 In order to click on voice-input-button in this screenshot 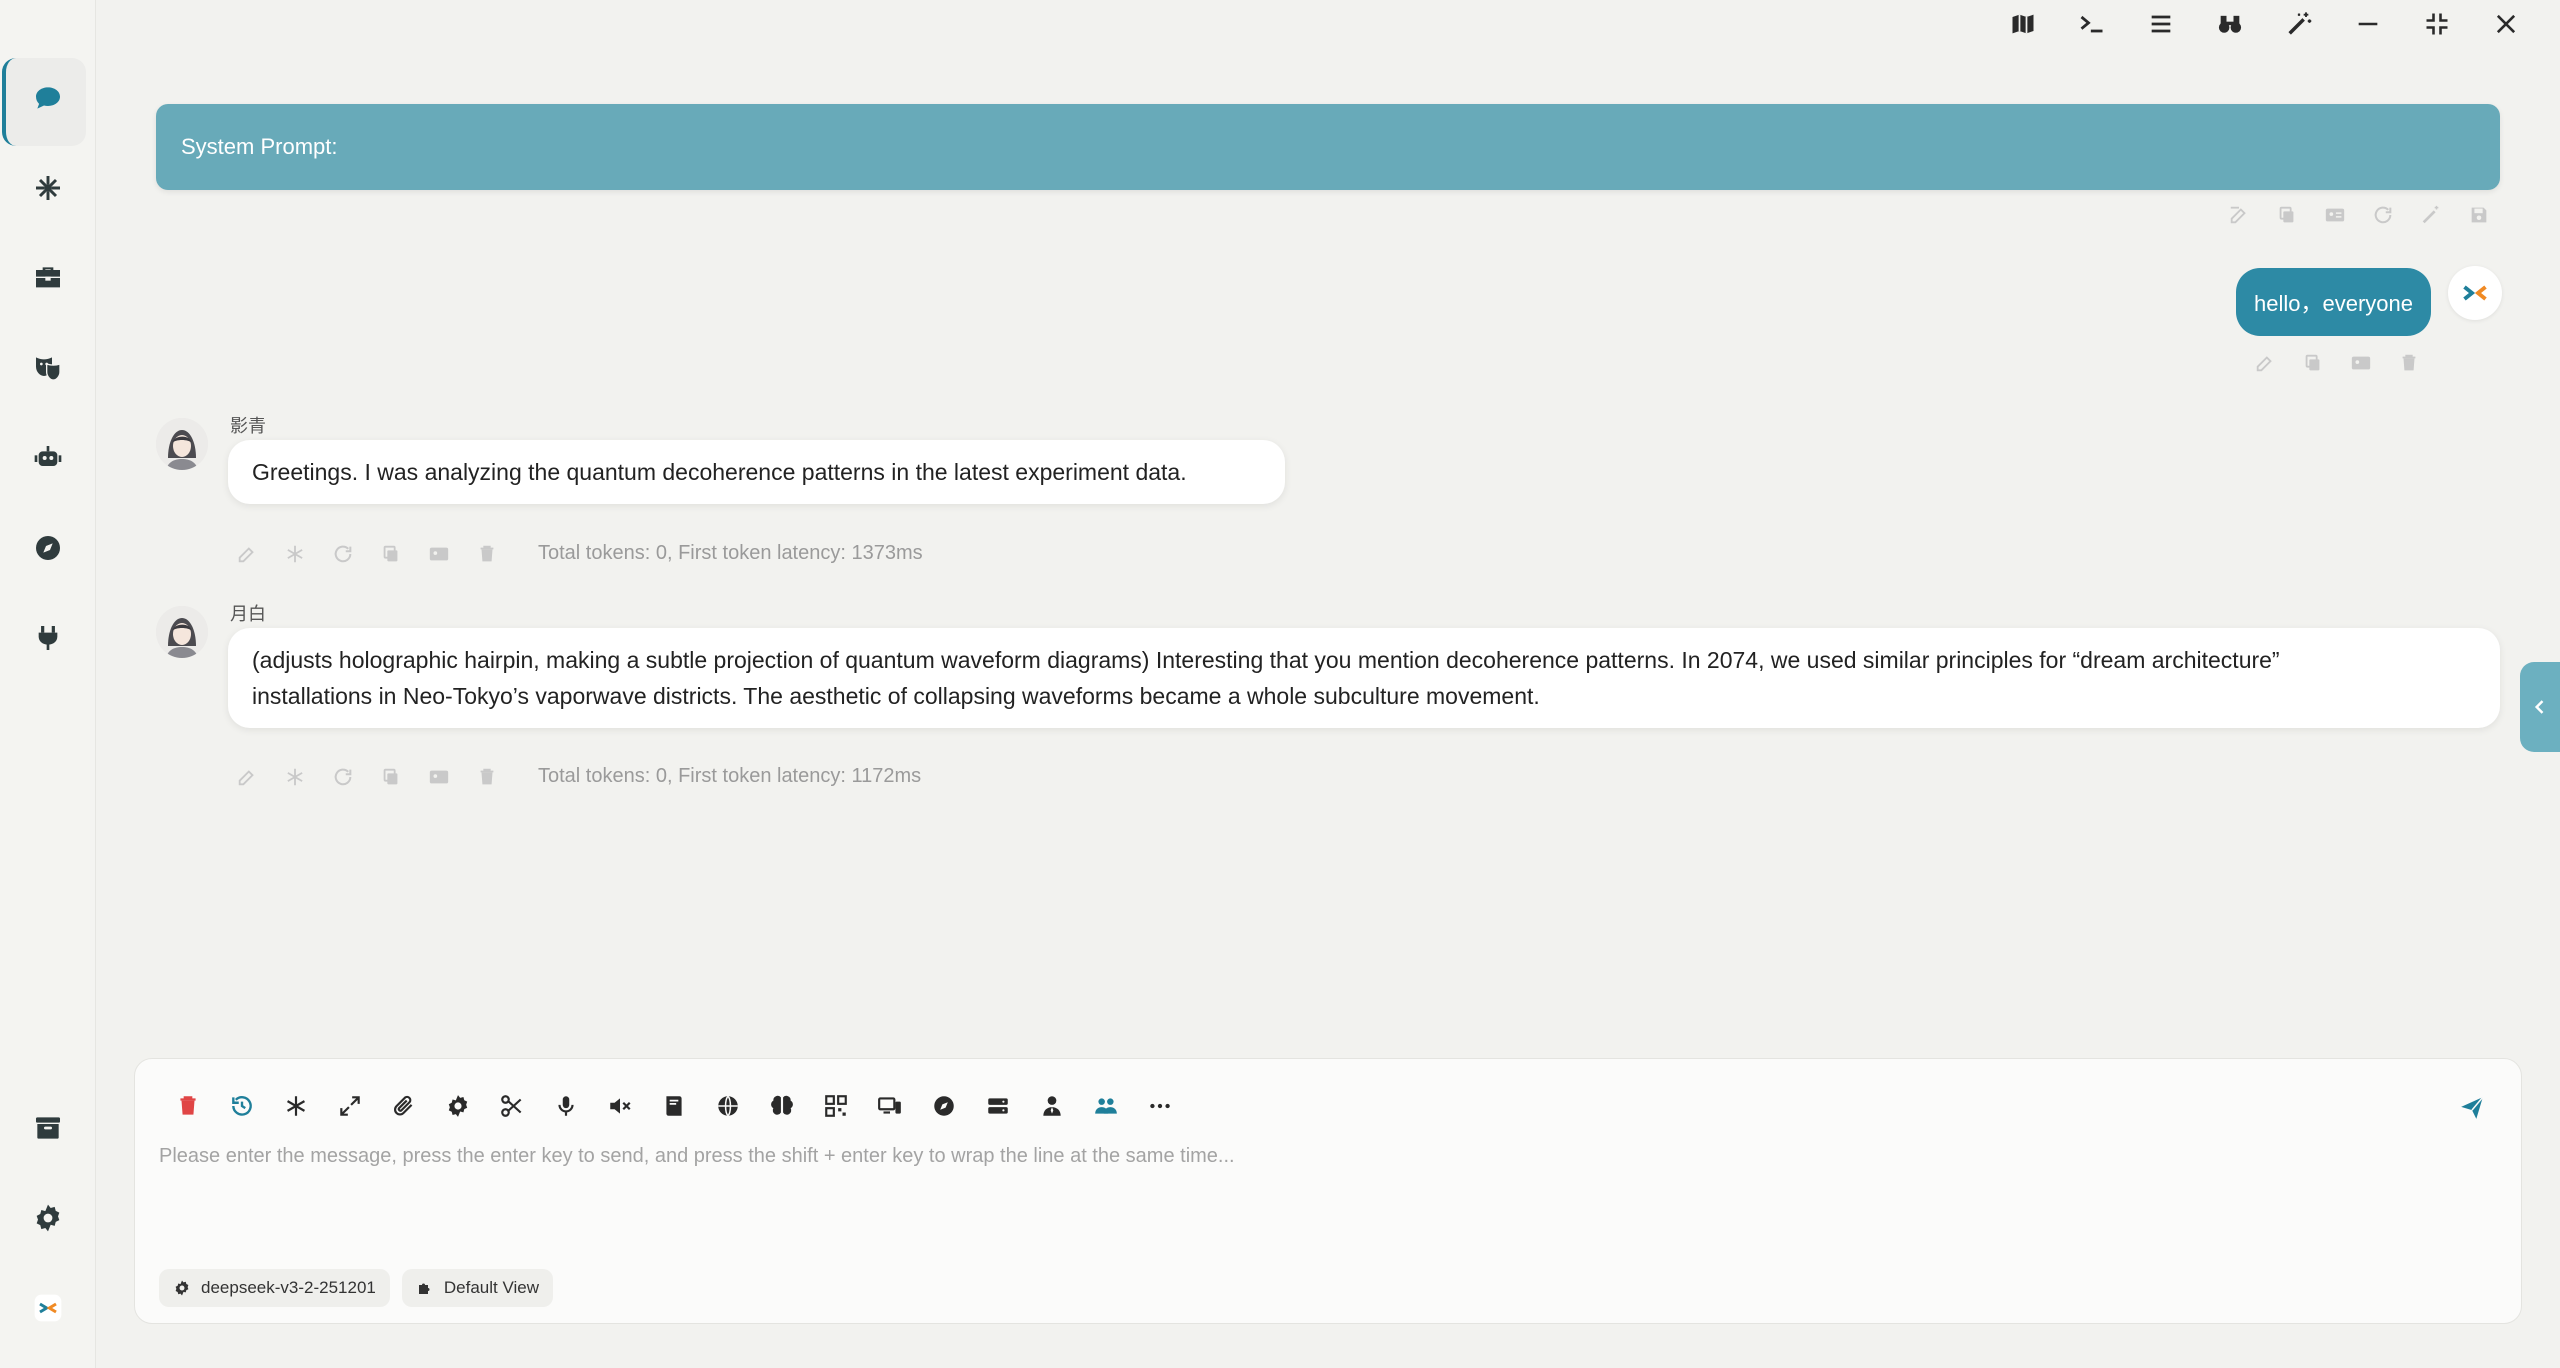, I will do `click(566, 1106)`.